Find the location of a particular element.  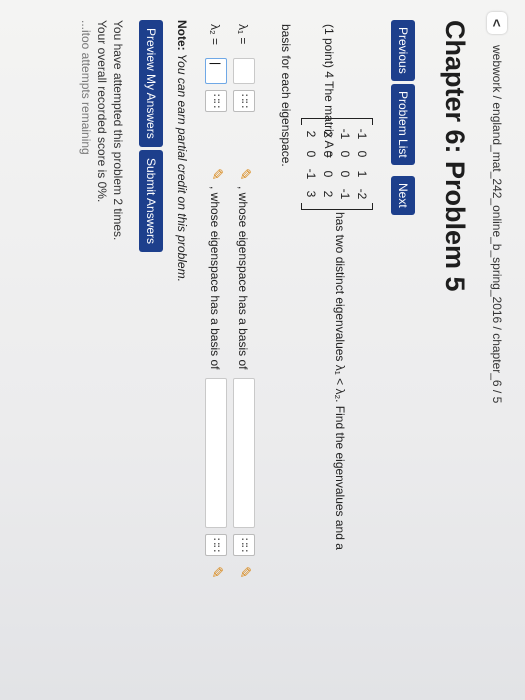

submit-answers-button: Submit Answers is located at coordinates (151, 201).